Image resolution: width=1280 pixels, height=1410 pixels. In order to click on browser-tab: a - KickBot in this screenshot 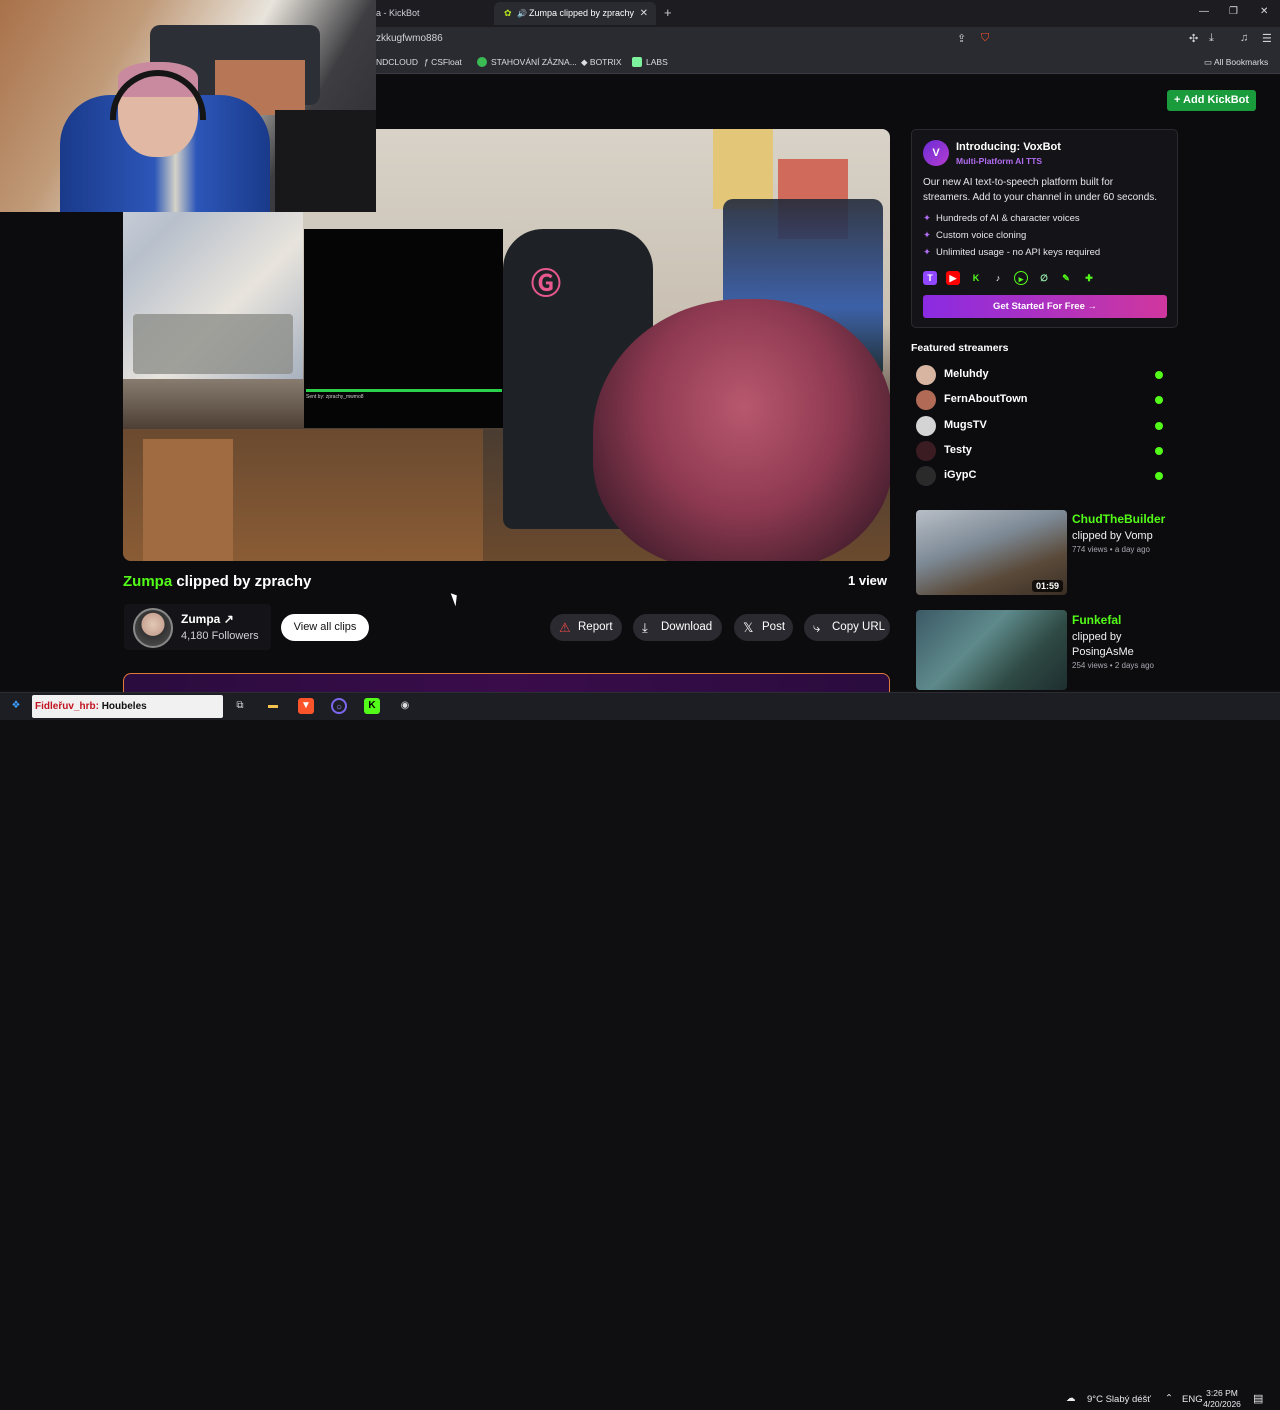, I will do `click(431, 13)`.